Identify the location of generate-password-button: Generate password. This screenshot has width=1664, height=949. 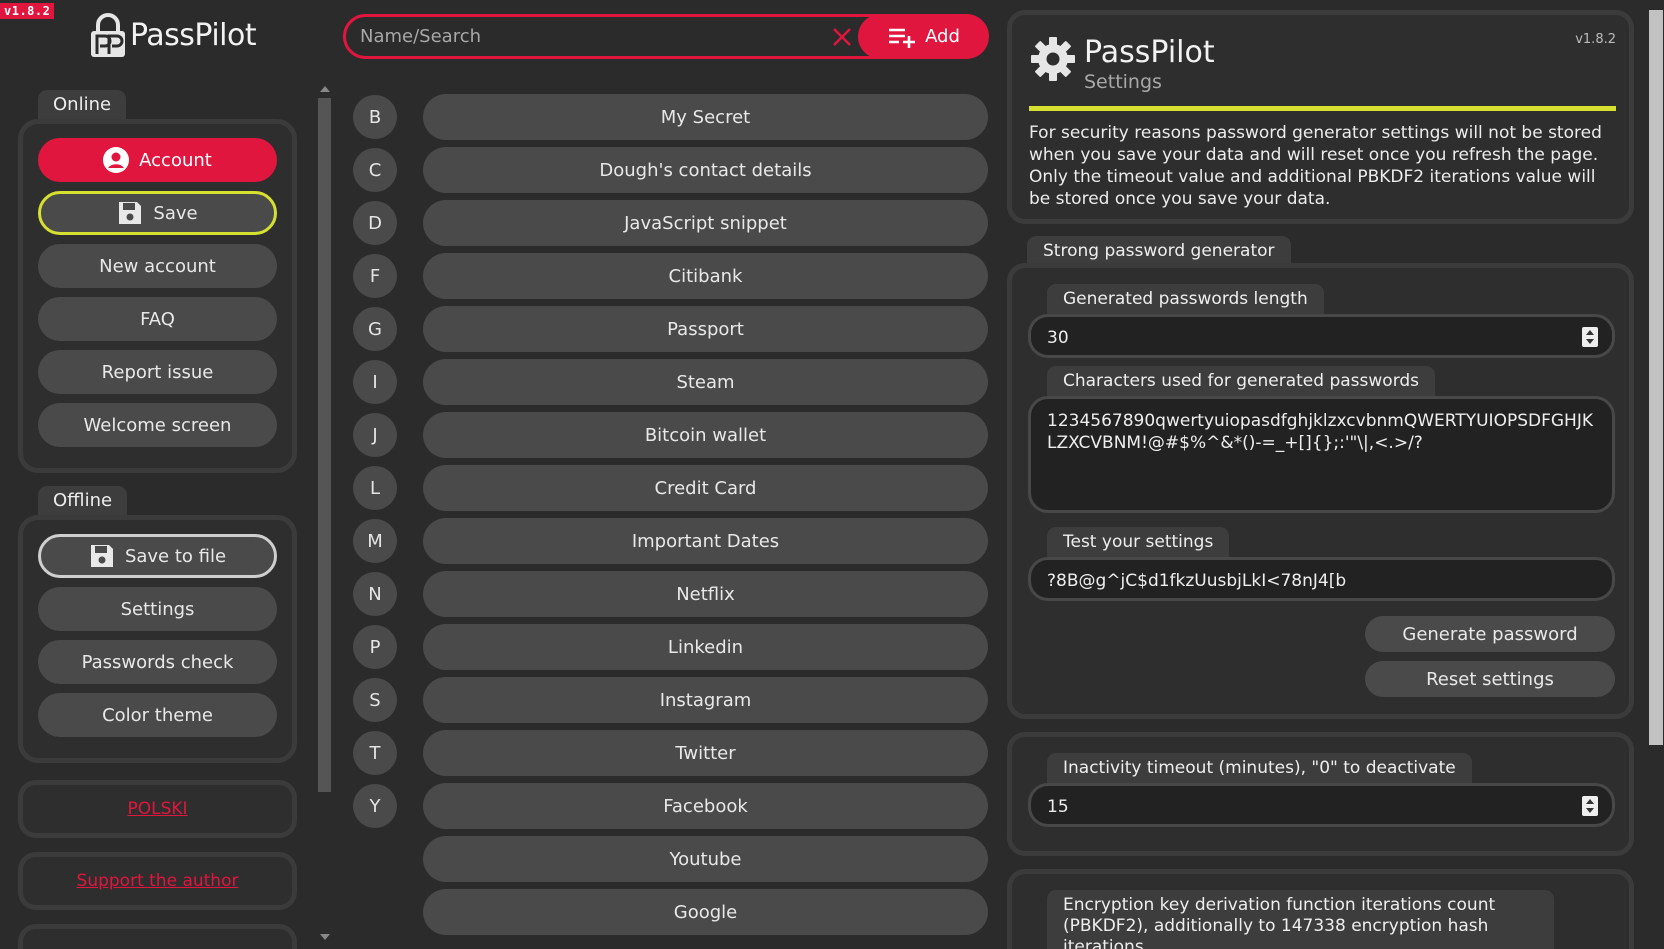
(1490, 634).